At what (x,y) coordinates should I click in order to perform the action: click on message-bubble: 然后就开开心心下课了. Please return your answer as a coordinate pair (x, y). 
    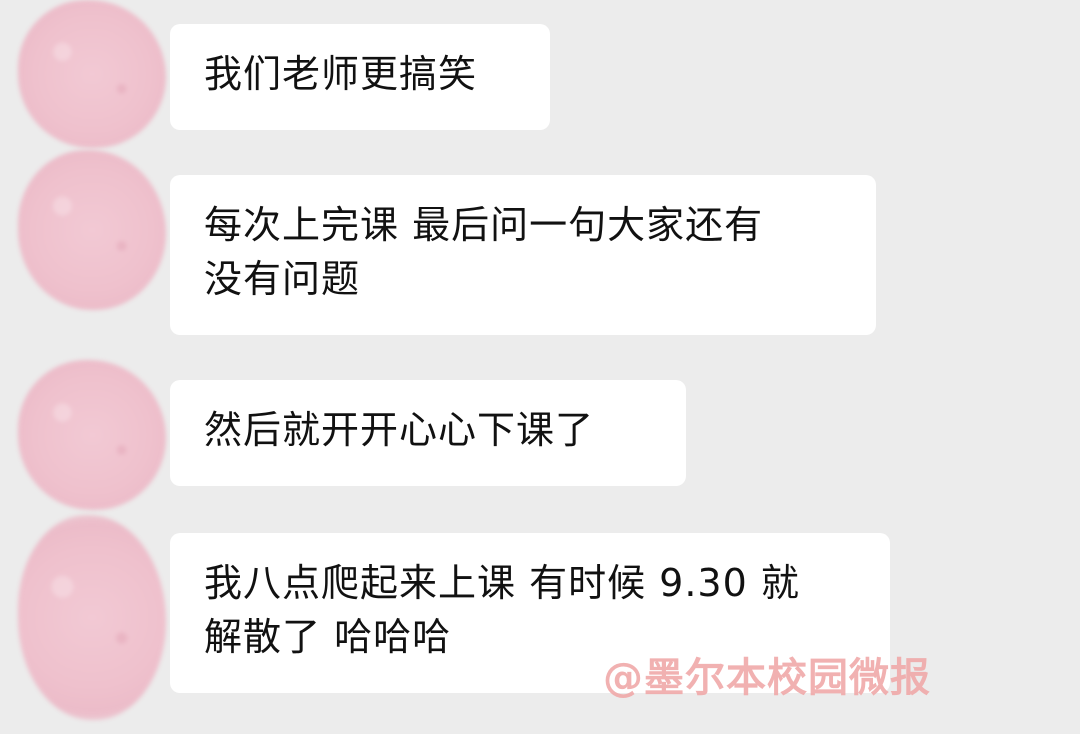
    Looking at the image, I should click on (428, 433).